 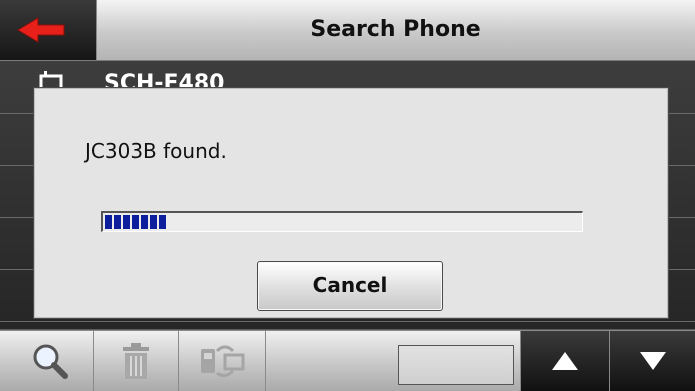 I want to click on row-divider, so click(x=347, y=321).